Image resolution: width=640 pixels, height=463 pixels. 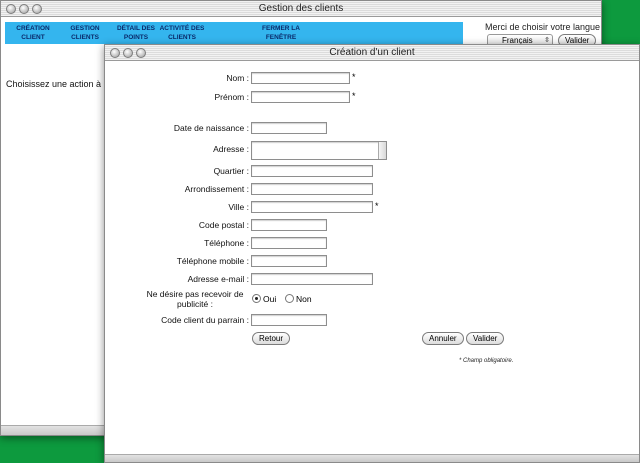 What do you see at coordinates (216, 189) in the screenshot?
I see `arrondissement-label: Arrondissement :` at bounding box center [216, 189].